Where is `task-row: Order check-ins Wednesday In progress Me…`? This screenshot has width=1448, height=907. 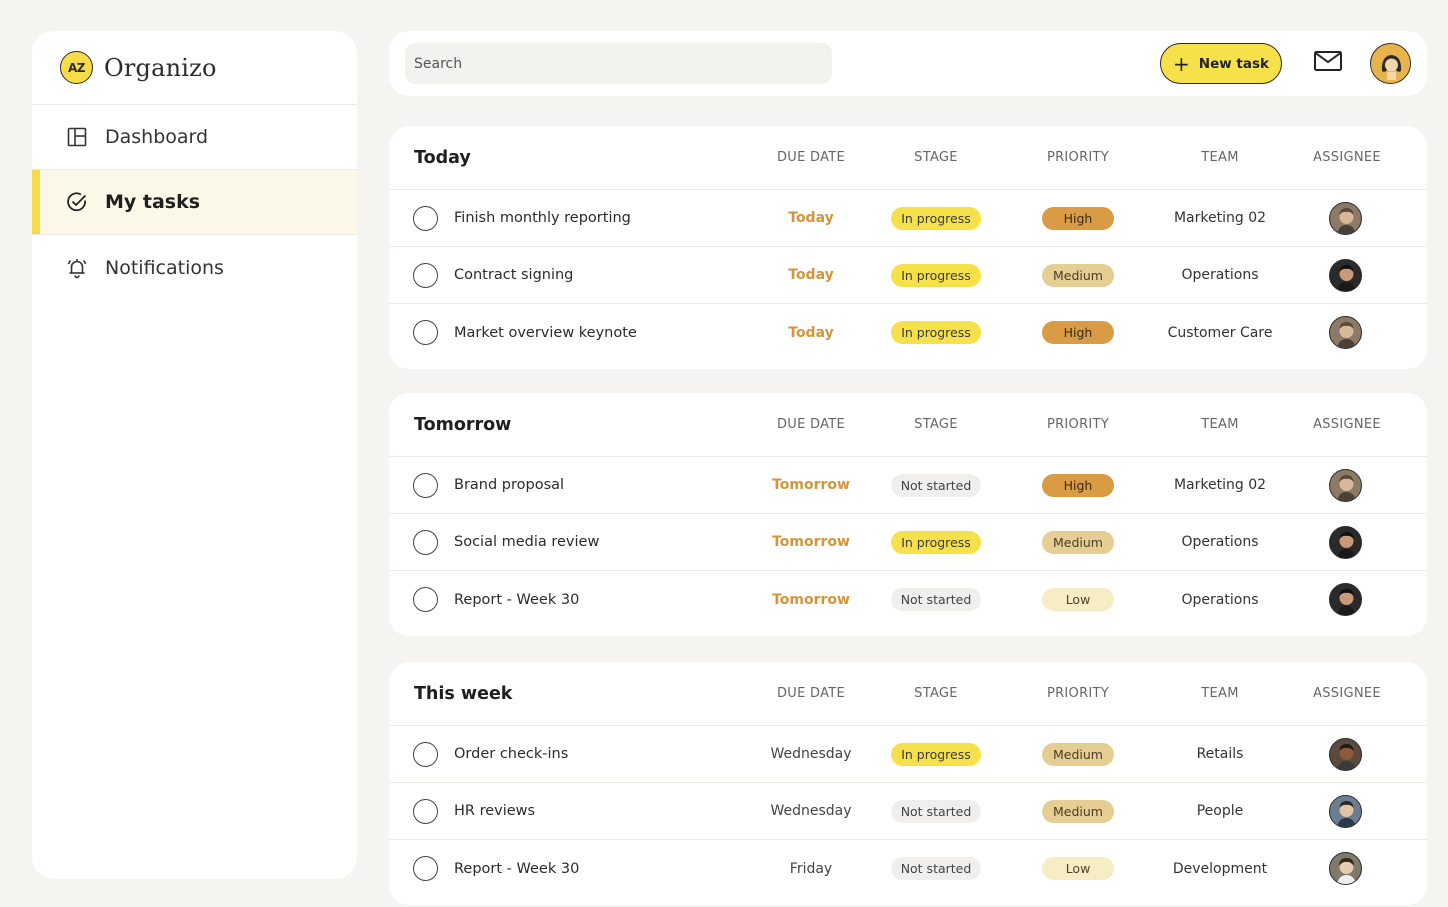 task-row: Order check-ins Wednesday In progress Me… is located at coordinates (908, 754).